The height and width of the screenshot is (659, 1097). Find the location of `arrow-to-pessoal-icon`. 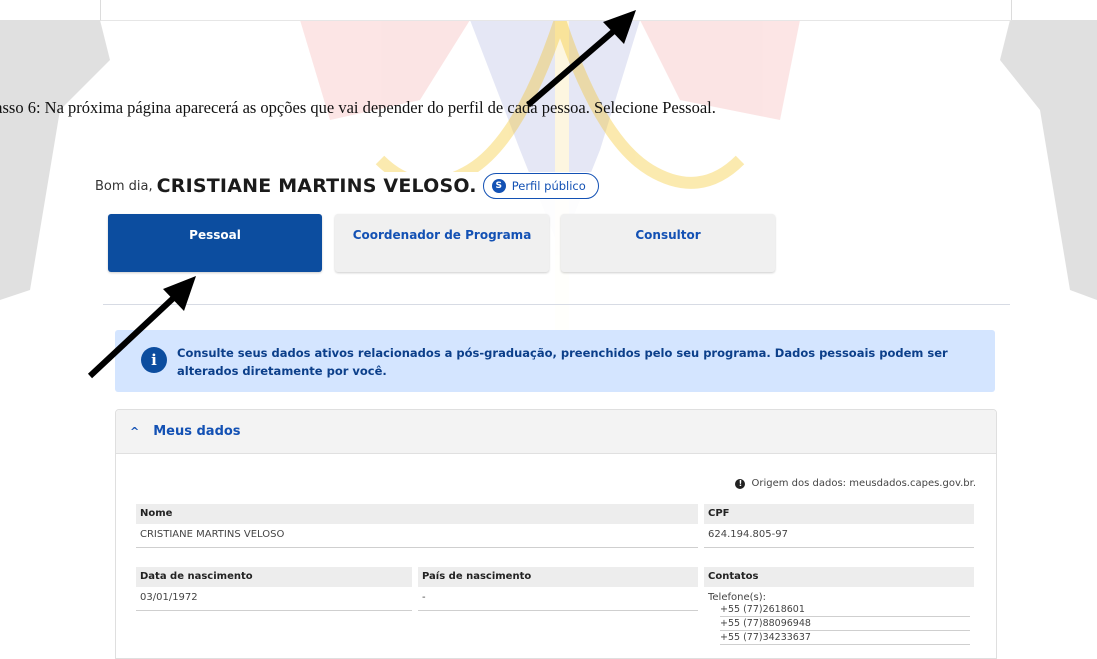

arrow-to-pessoal-icon is located at coordinates (141, 327).